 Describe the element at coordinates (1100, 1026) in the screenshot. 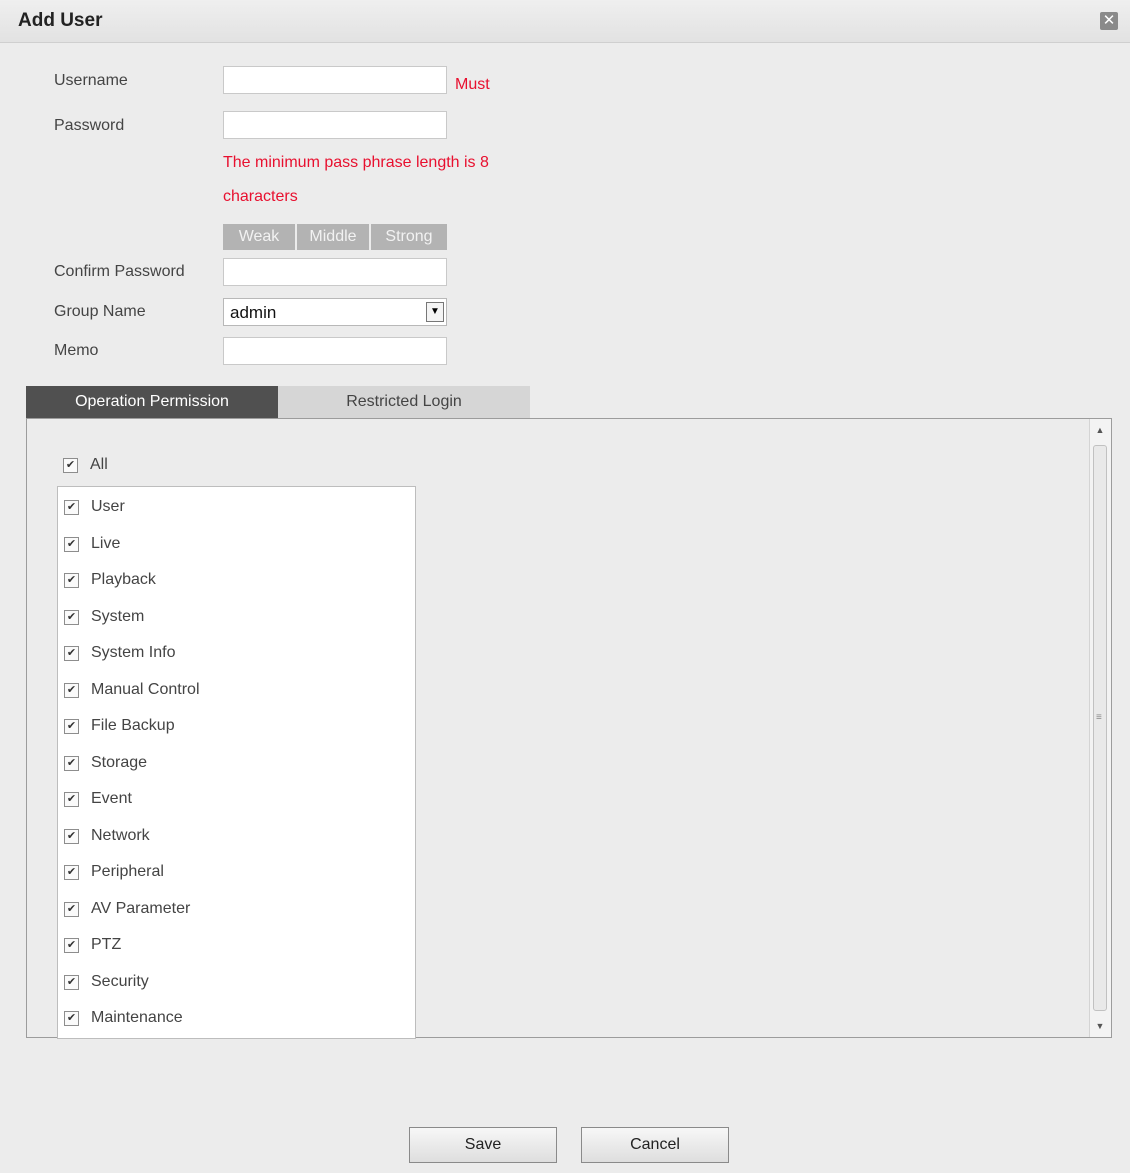

I see `scroll-down-icon: ▼` at that location.